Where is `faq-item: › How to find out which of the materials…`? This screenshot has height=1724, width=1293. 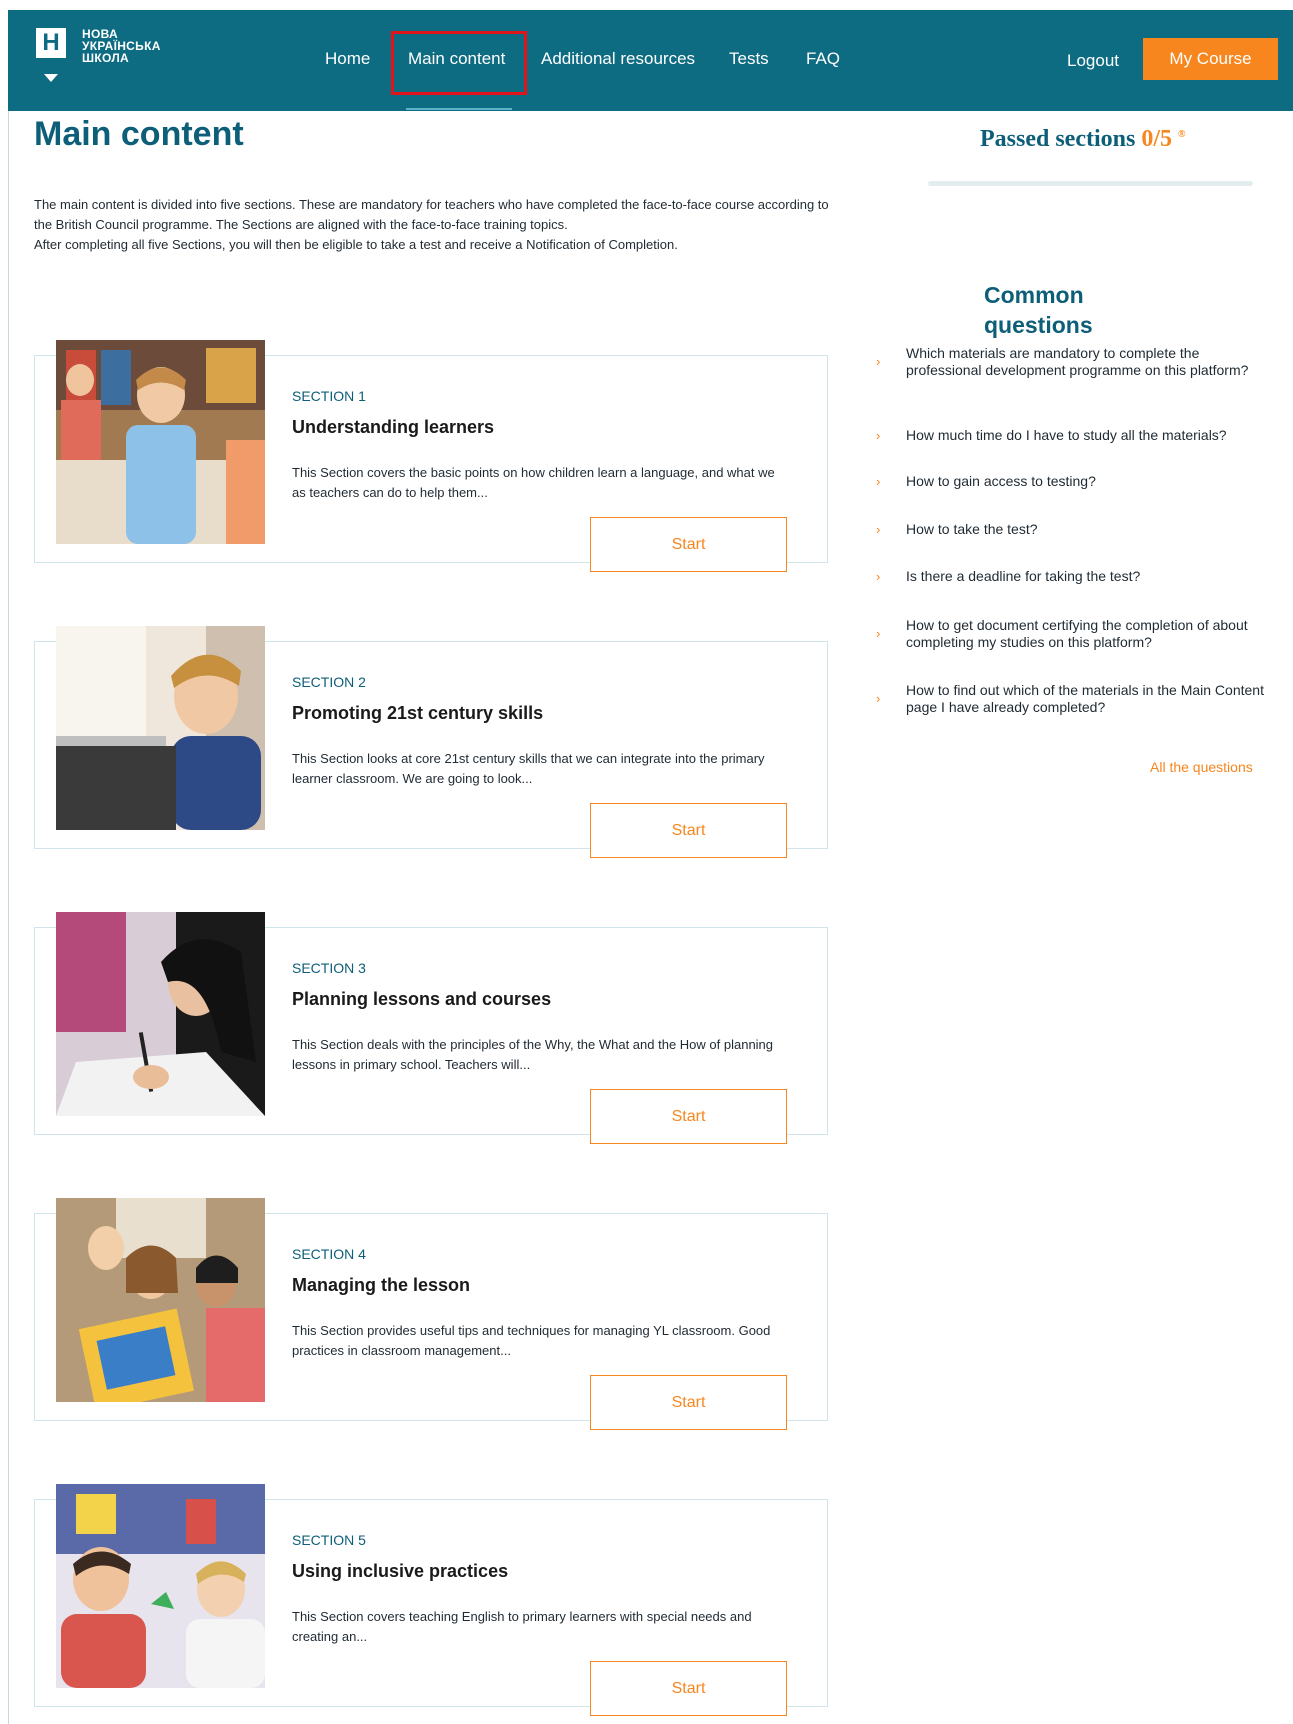 faq-item: › How to find out which of the materials… is located at coordinates (1071, 699).